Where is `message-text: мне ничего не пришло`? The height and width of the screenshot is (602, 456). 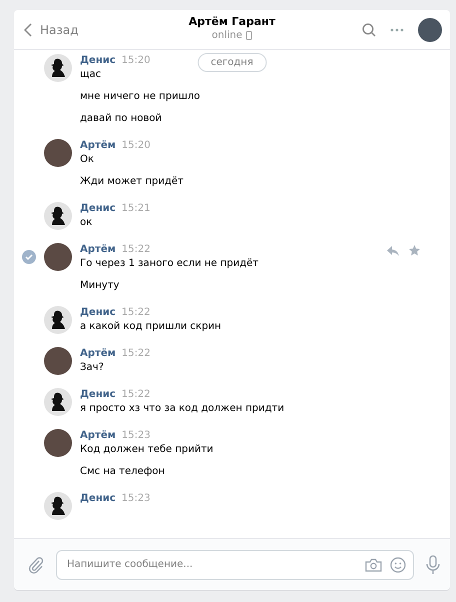
message-text: мне ничего не пришло is located at coordinates (140, 97).